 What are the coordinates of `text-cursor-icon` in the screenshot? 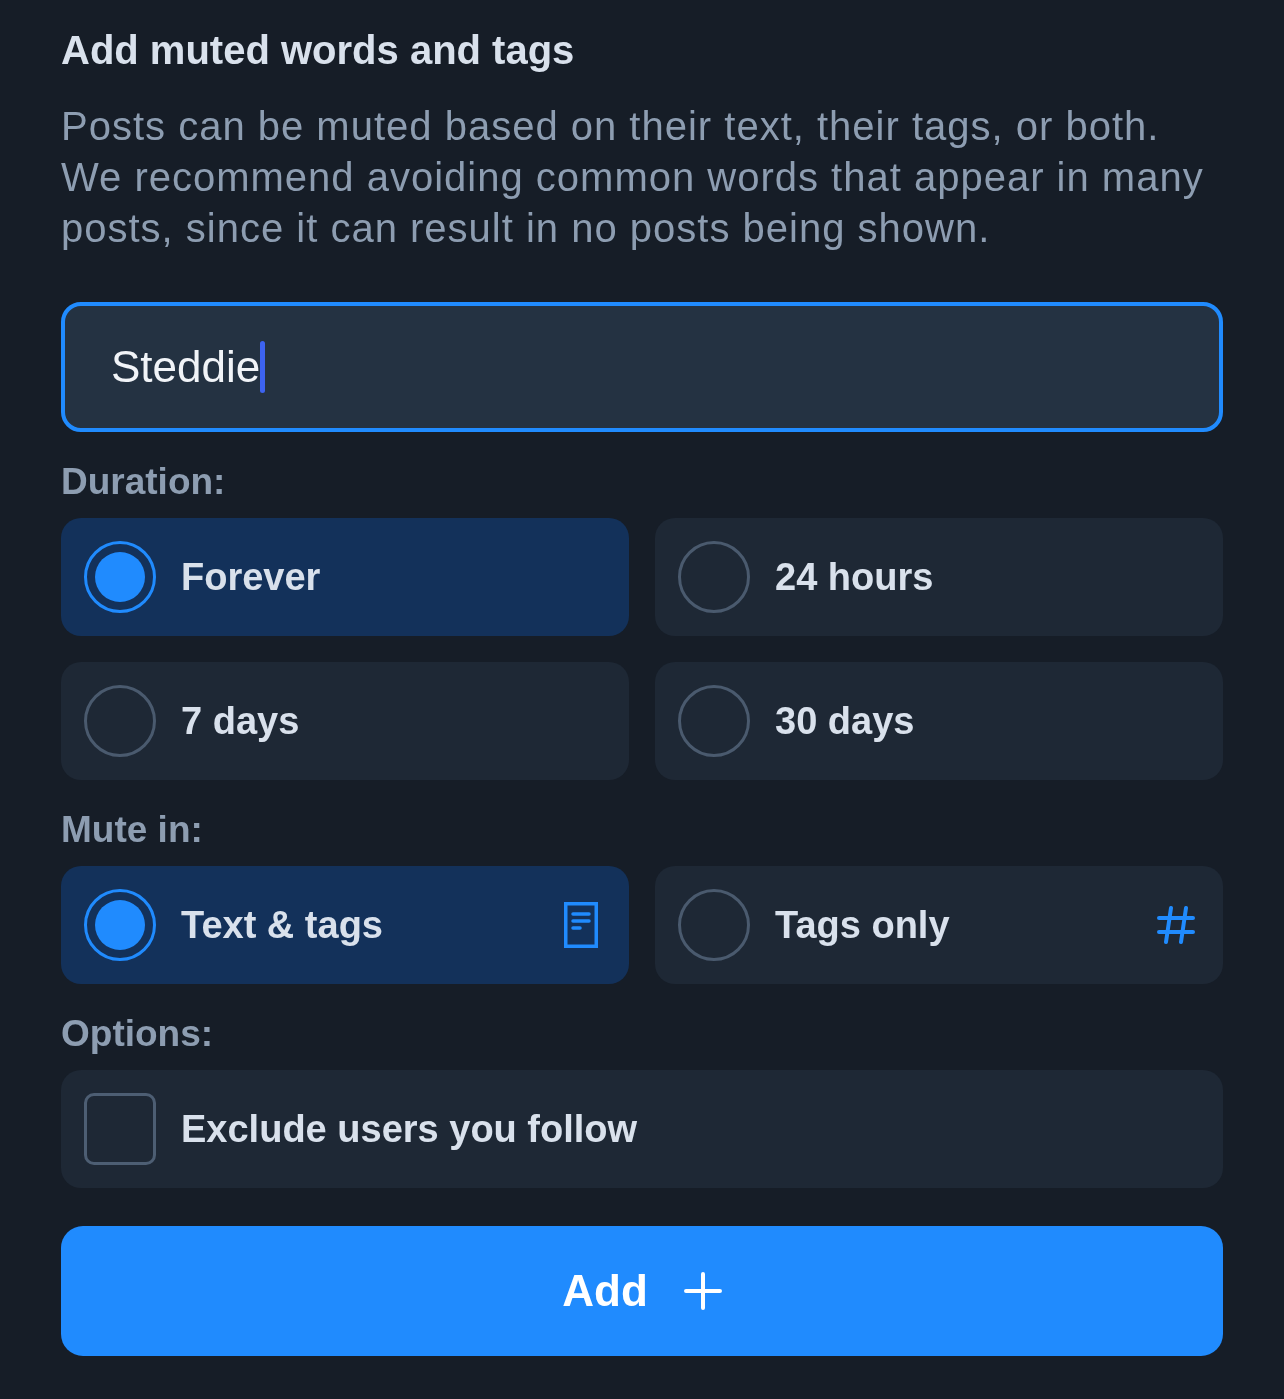 It's located at (263, 367).